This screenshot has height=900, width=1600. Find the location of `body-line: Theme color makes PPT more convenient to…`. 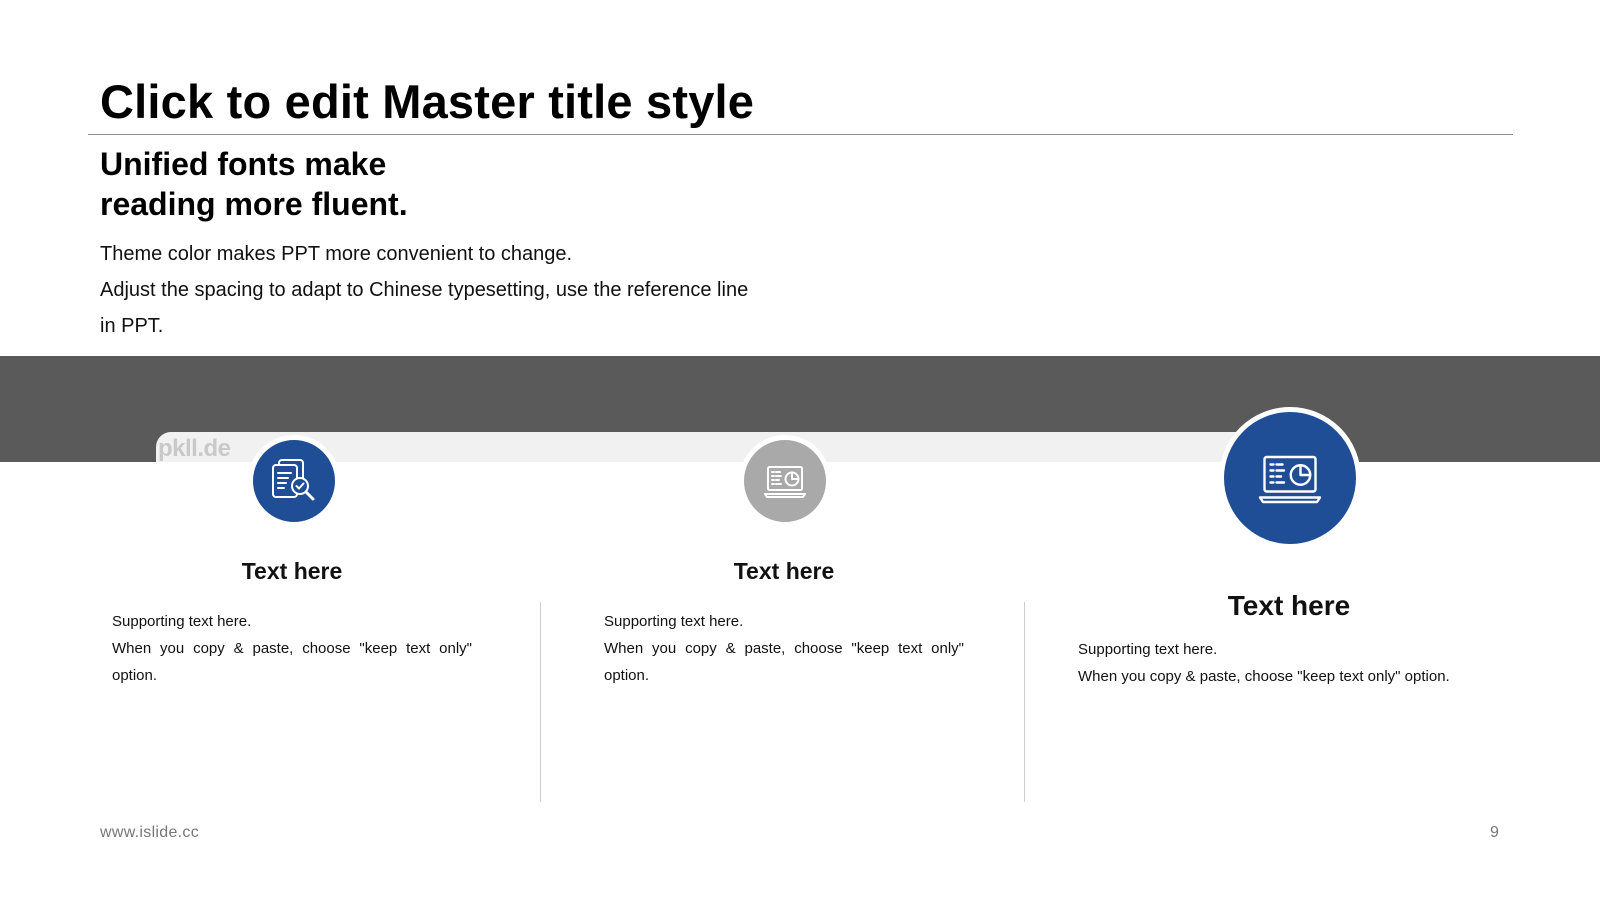

body-line: Theme color makes PPT more convenient to… is located at coordinates (336, 254).